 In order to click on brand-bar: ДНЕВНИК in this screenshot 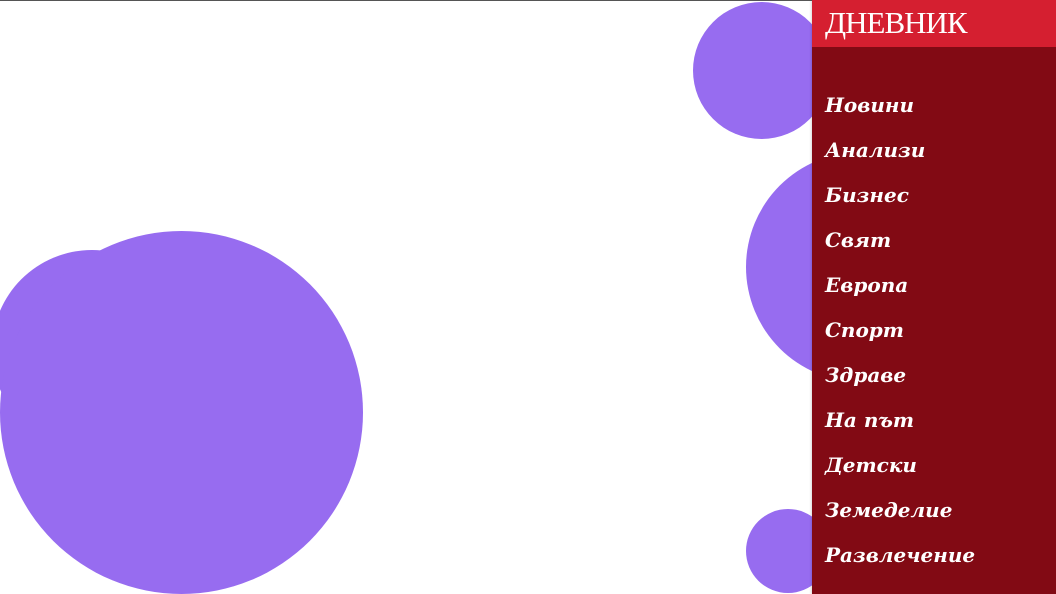, I will do `click(934, 23)`.